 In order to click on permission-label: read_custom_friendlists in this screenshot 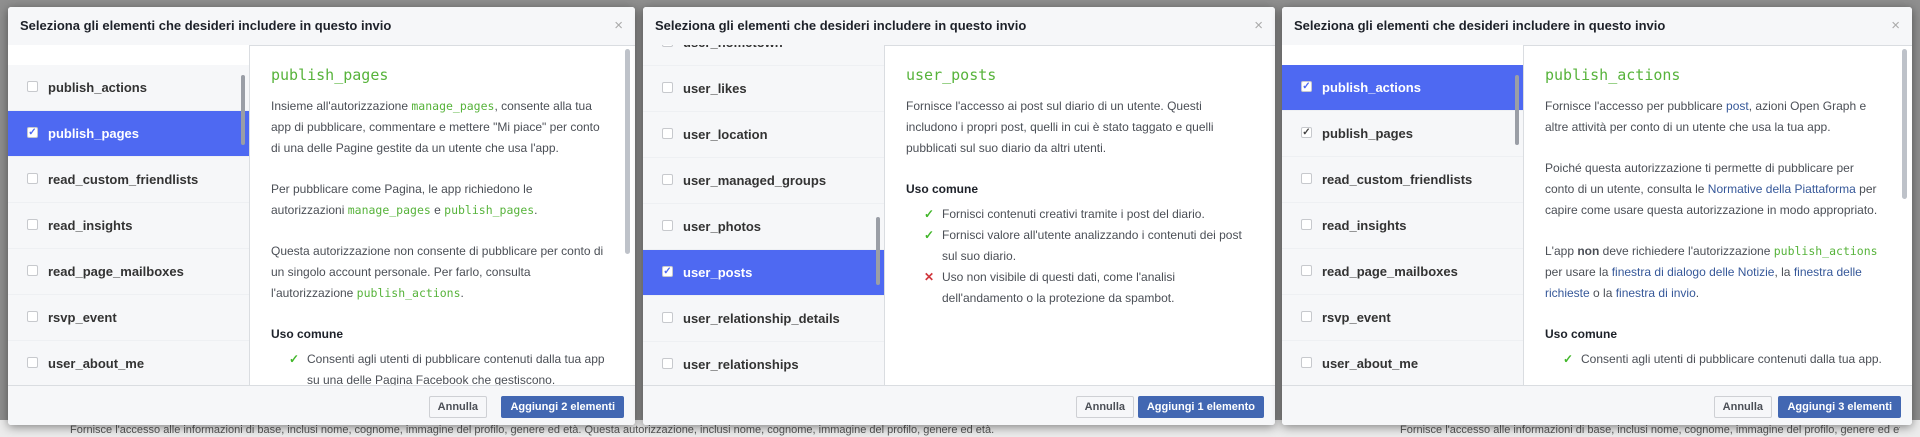, I will do `click(1397, 179)`.